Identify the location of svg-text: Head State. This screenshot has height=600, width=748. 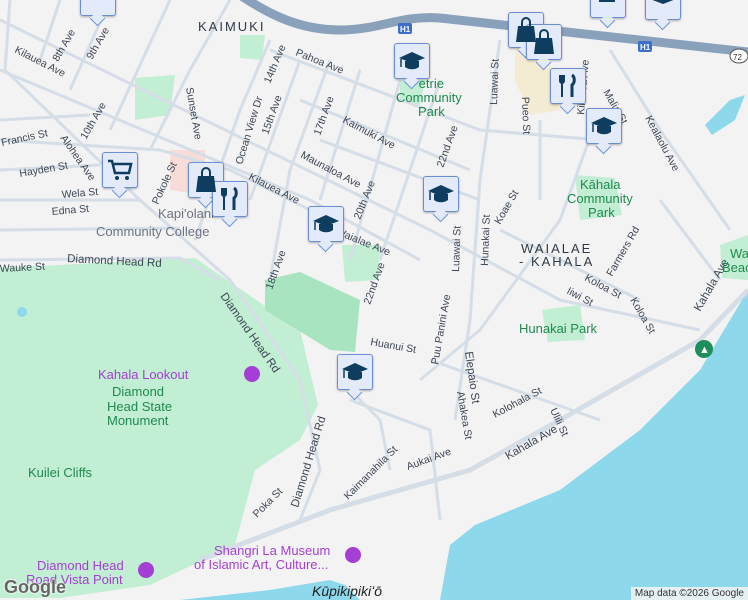
(139, 406).